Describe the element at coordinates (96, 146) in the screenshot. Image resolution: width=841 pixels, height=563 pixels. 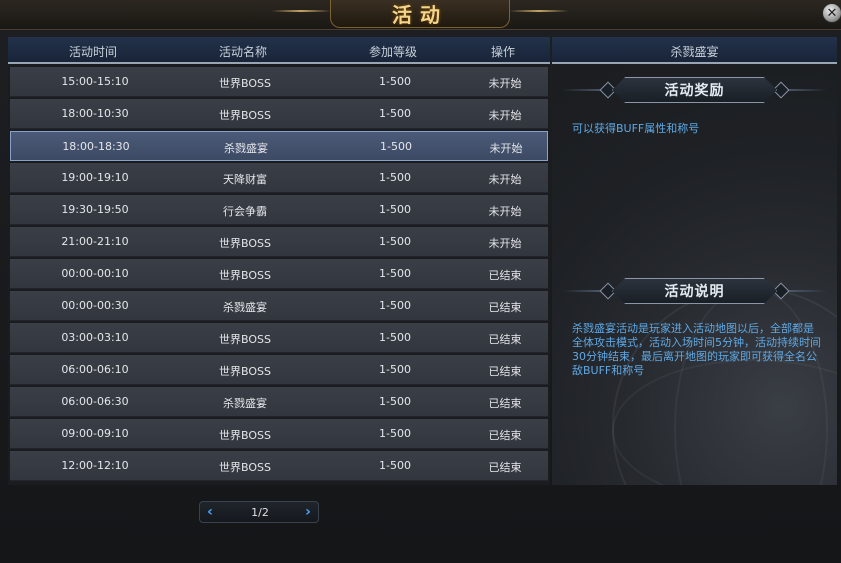
I see `activity-time: 18:00-18:30` at that location.